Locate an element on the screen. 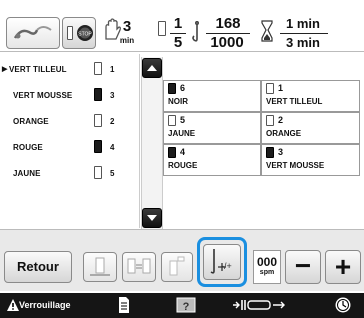 This screenshot has height=318, width=364. thread-name: ORANGE is located at coordinates (31, 121).